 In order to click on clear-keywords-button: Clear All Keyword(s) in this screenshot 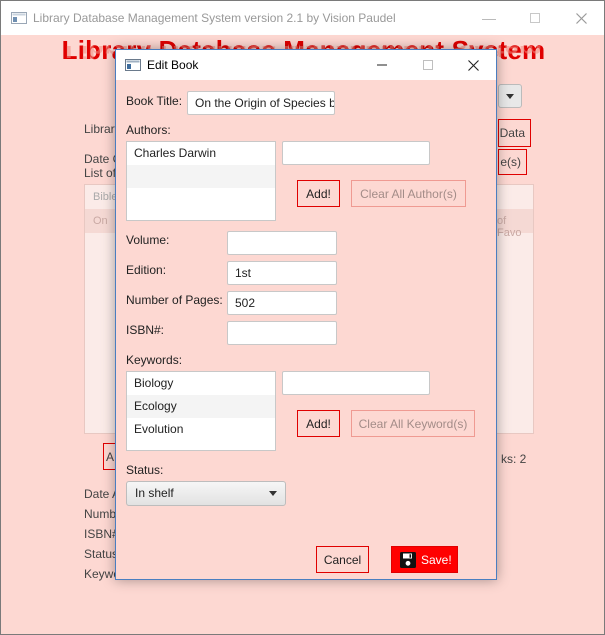, I will do `click(413, 423)`.